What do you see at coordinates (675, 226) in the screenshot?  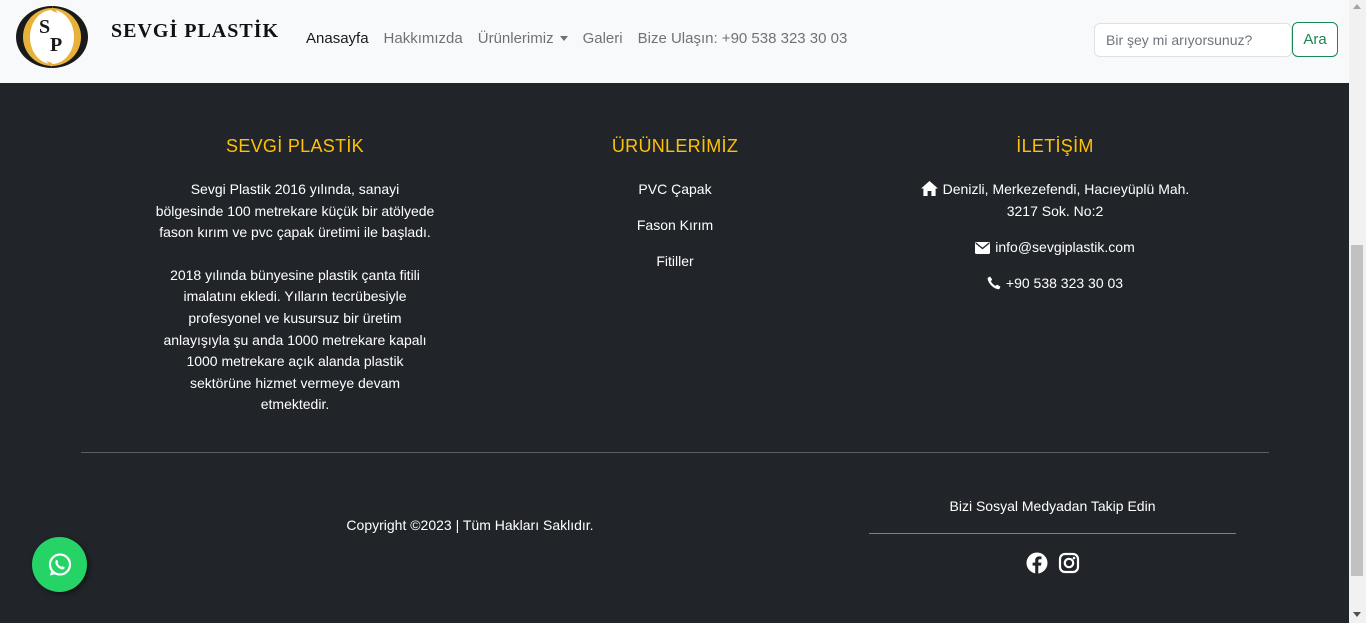 I see `product-link-fason: Fason Kırım` at bounding box center [675, 226].